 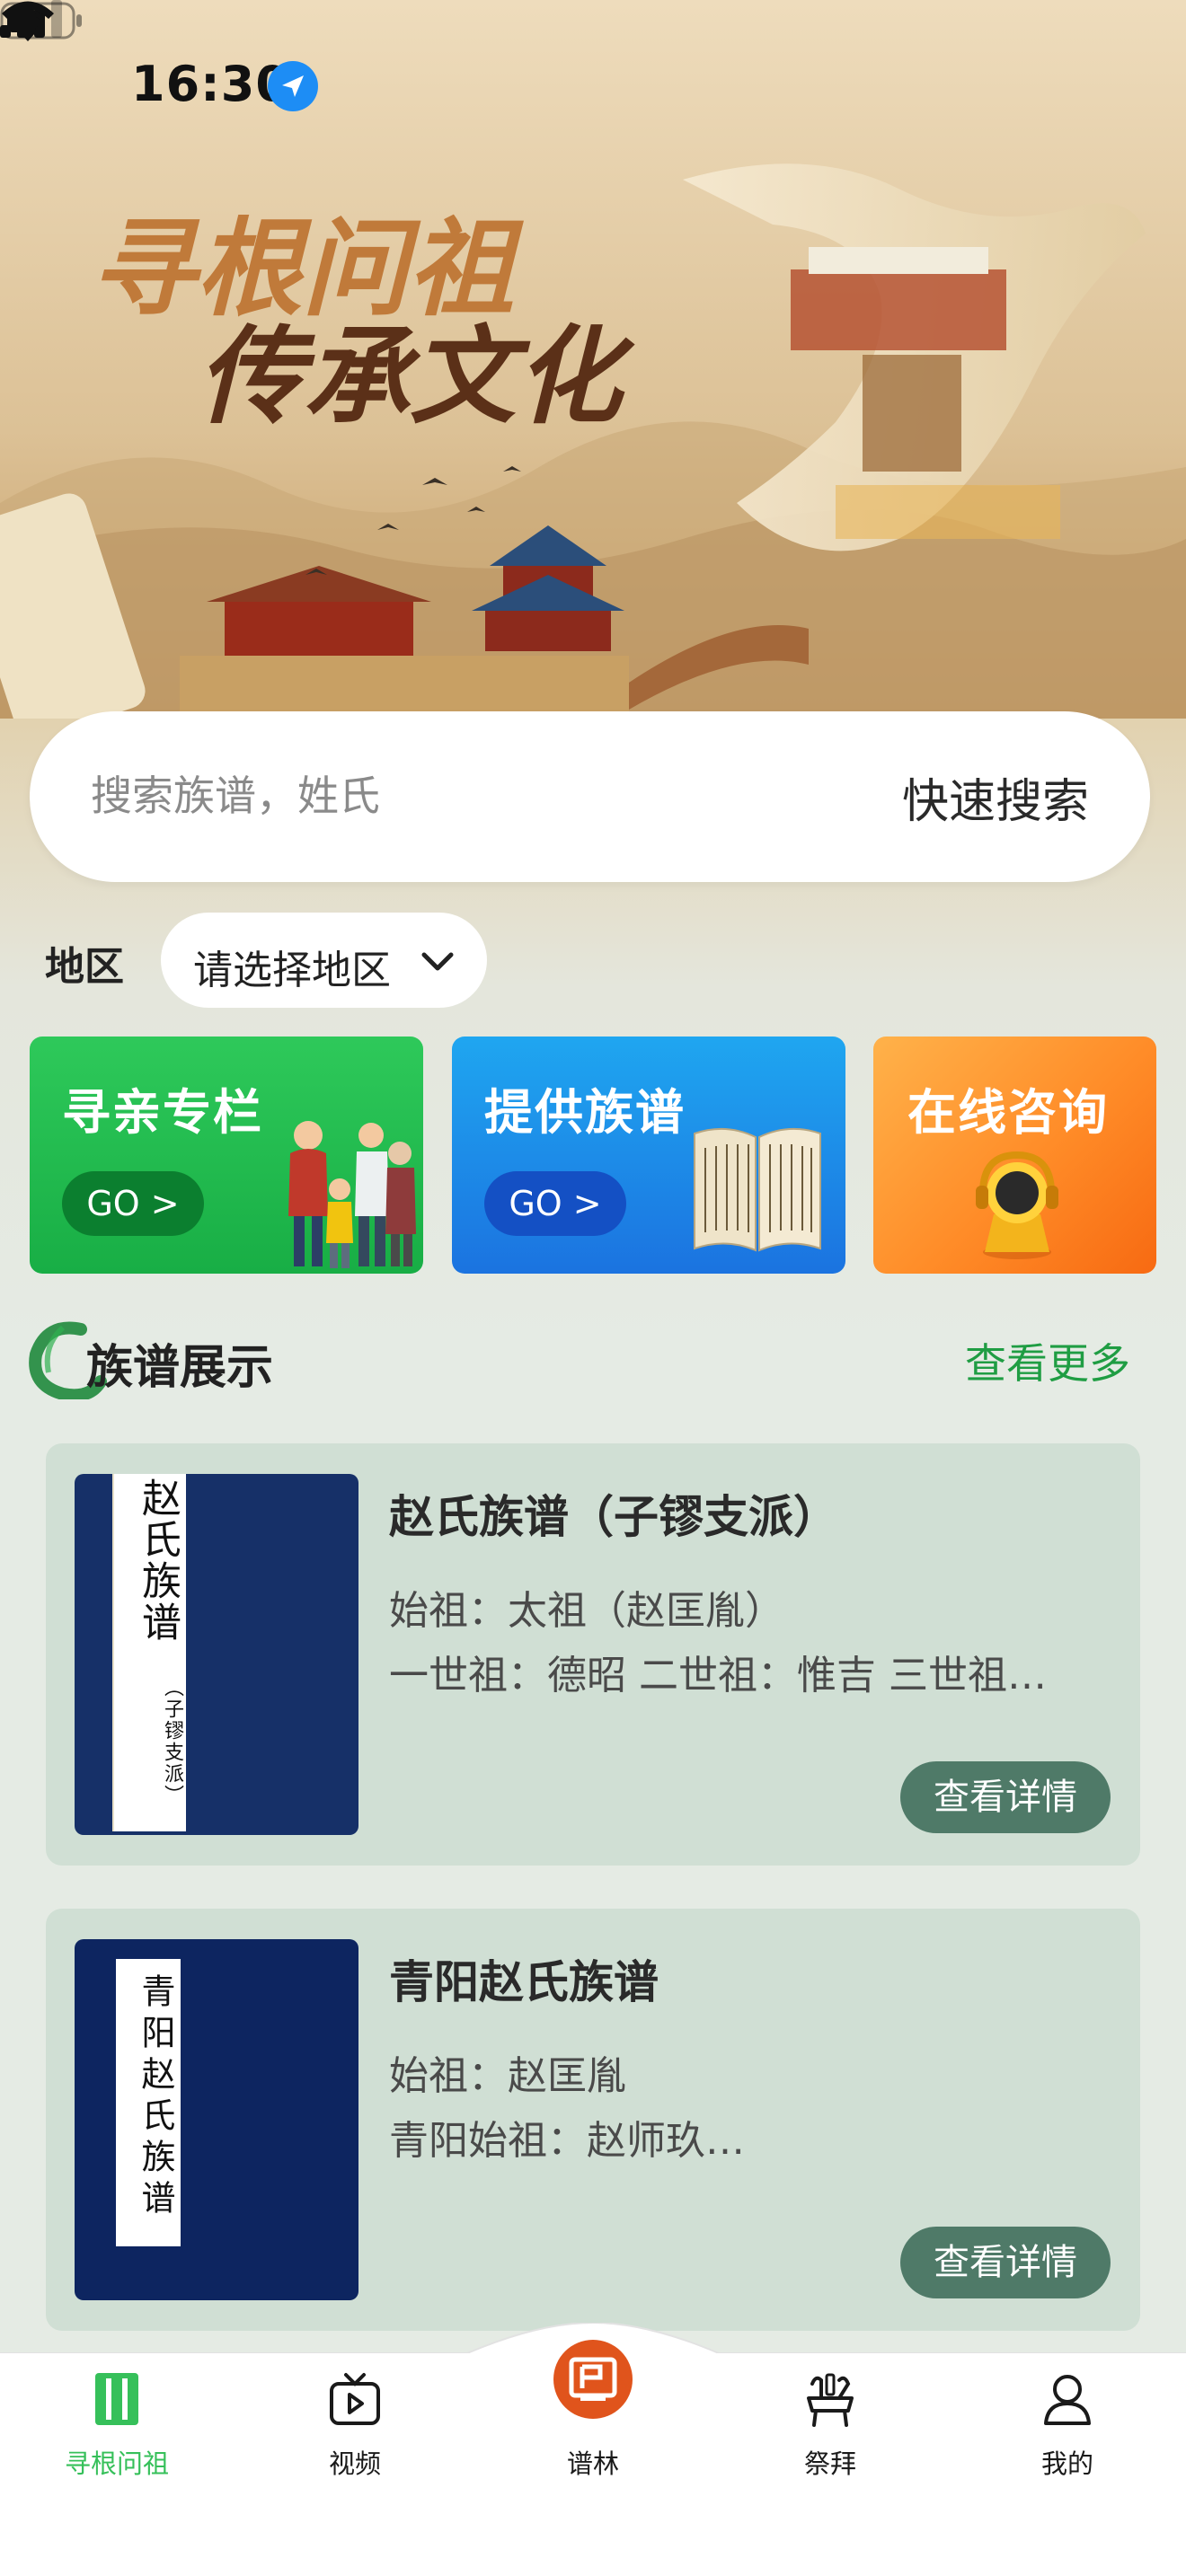 I want to click on search-input, so click(x=432, y=796).